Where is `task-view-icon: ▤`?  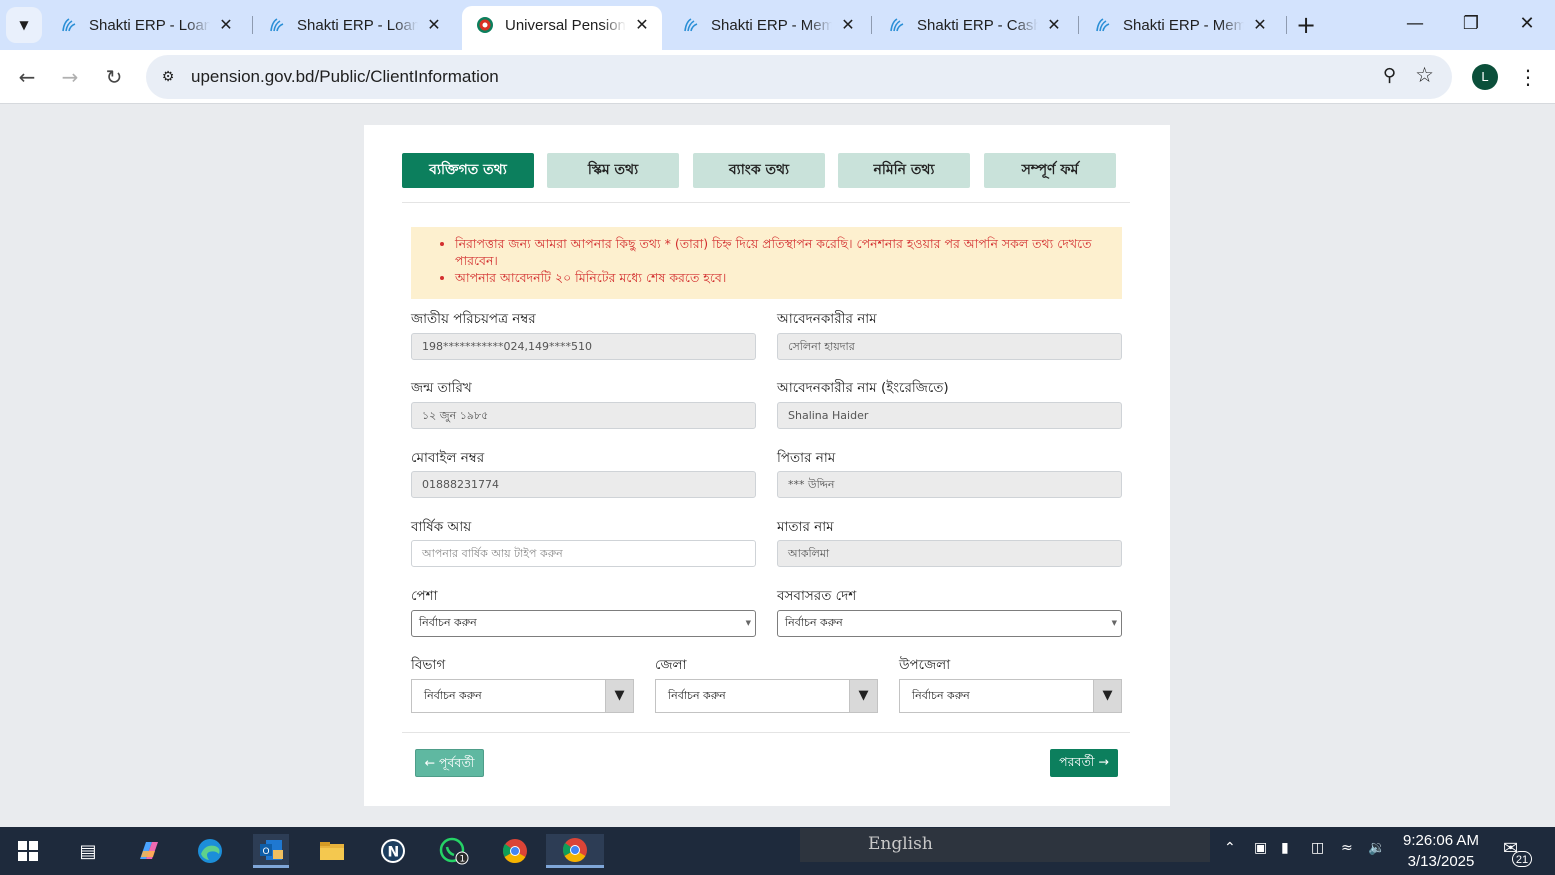 task-view-icon: ▤ is located at coordinates (88, 851).